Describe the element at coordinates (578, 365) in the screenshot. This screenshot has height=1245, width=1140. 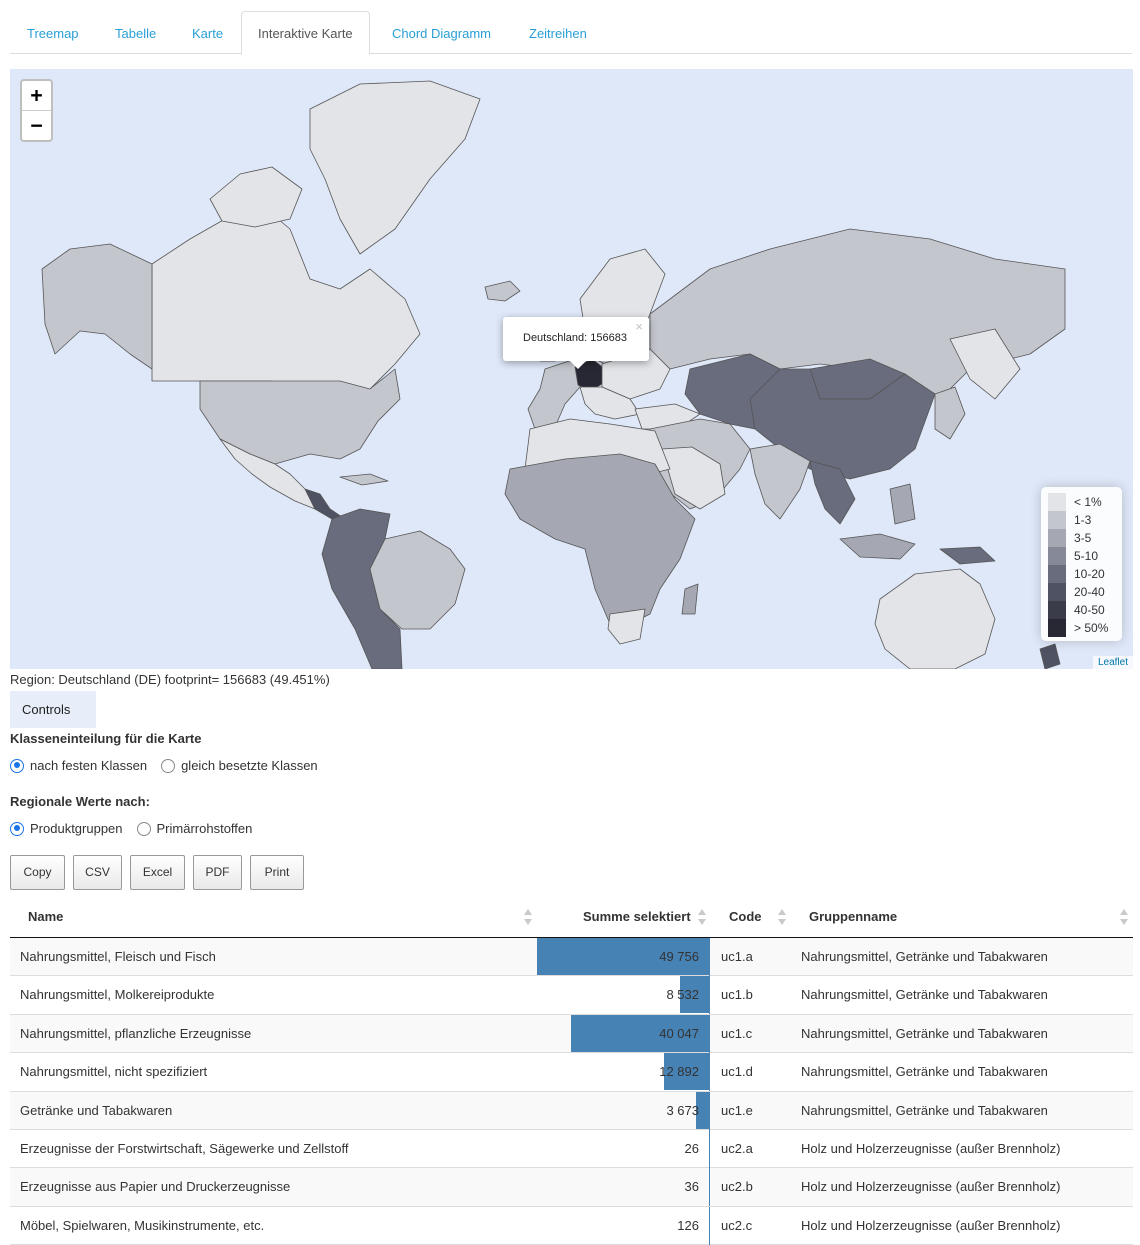
I see `popup-tip` at that location.